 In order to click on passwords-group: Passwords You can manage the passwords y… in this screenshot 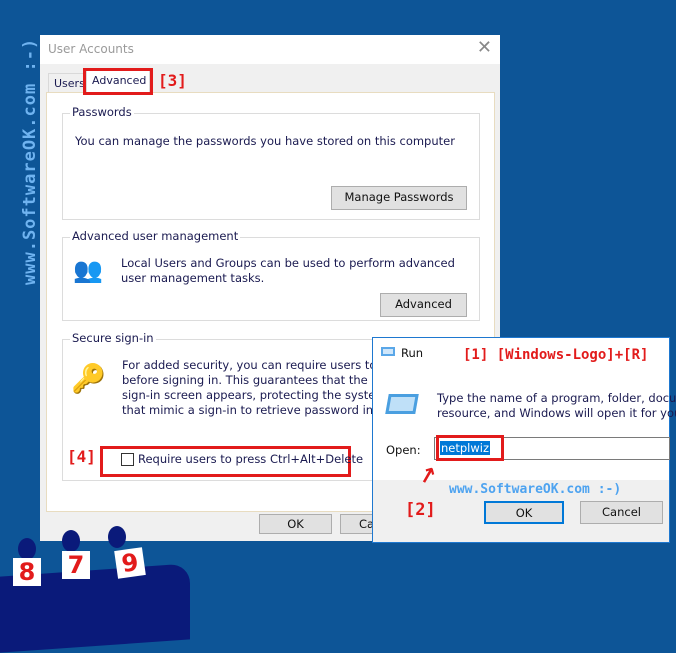, I will do `click(271, 162)`.